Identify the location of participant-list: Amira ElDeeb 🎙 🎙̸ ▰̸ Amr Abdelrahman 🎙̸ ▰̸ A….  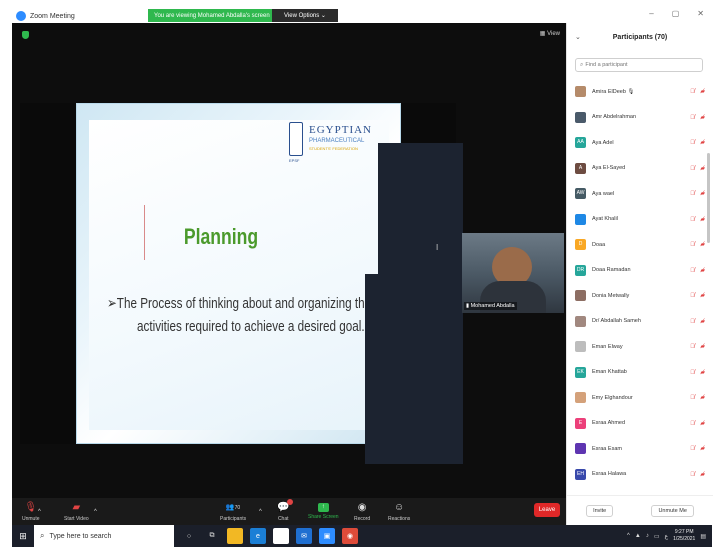
(641, 283).